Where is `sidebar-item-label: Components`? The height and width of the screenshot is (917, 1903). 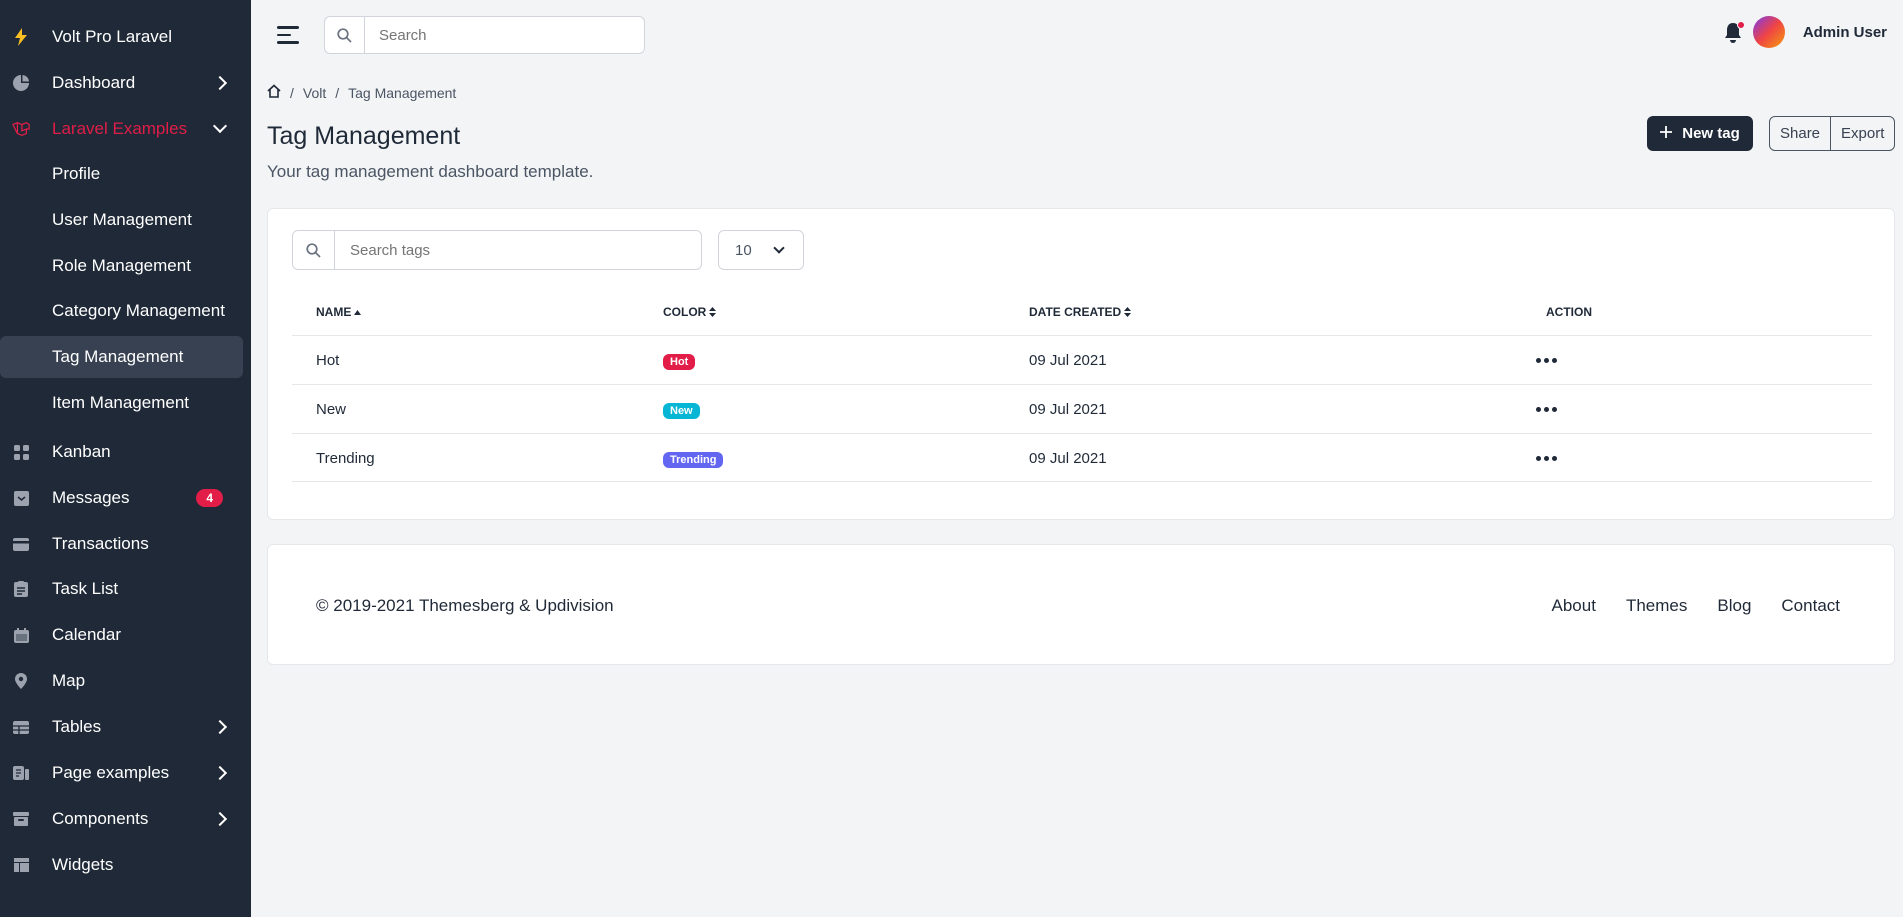
sidebar-item-label: Components is located at coordinates (100, 818).